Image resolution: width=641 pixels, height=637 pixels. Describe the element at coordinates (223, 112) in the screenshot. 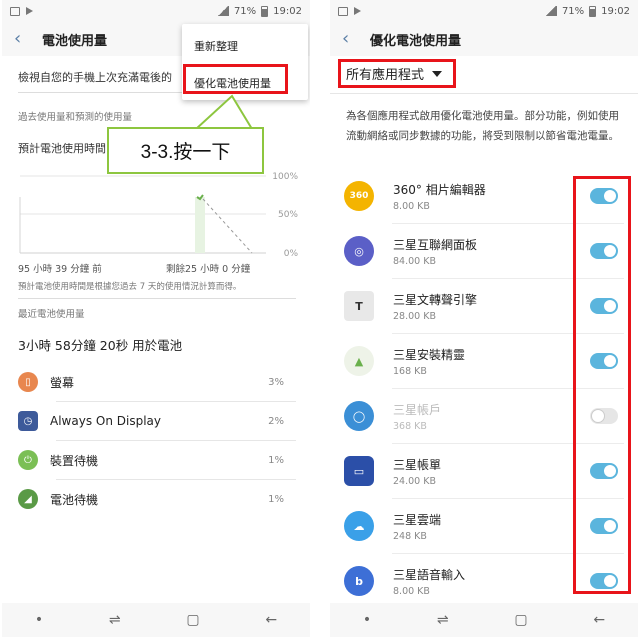

I see `callout-arrow` at that location.